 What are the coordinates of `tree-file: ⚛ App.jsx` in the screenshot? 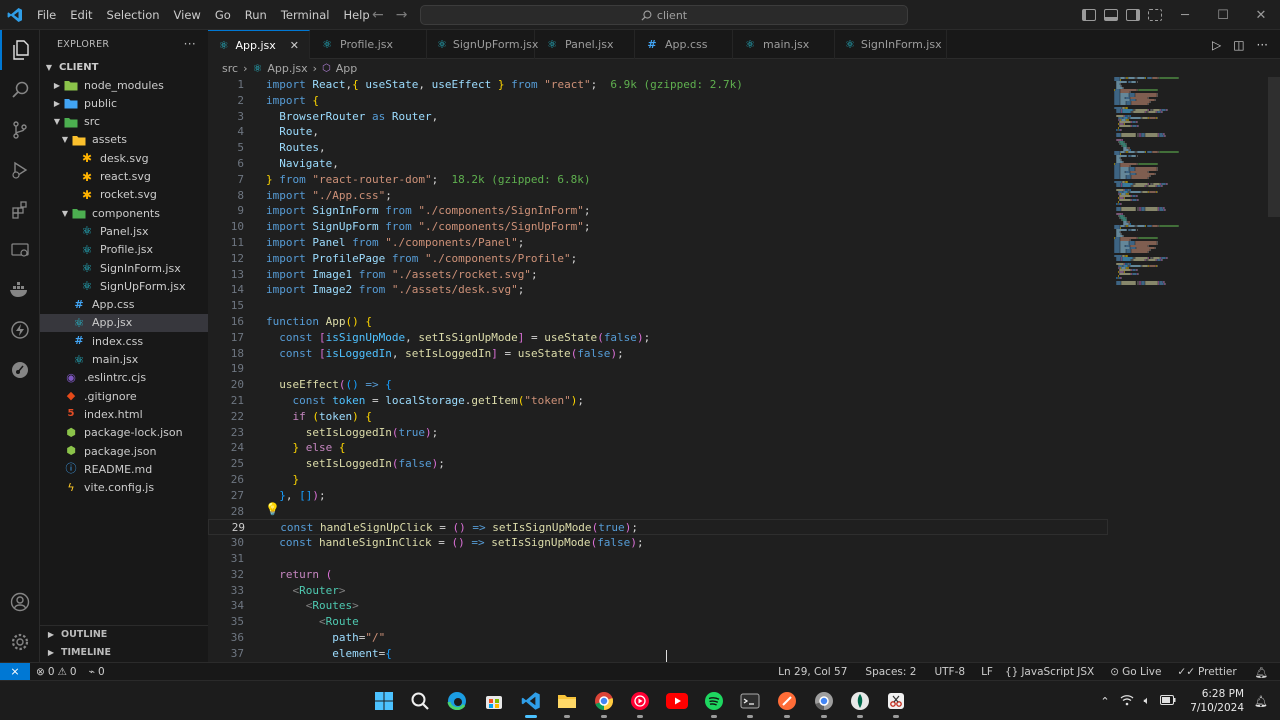 It's located at (124, 322).